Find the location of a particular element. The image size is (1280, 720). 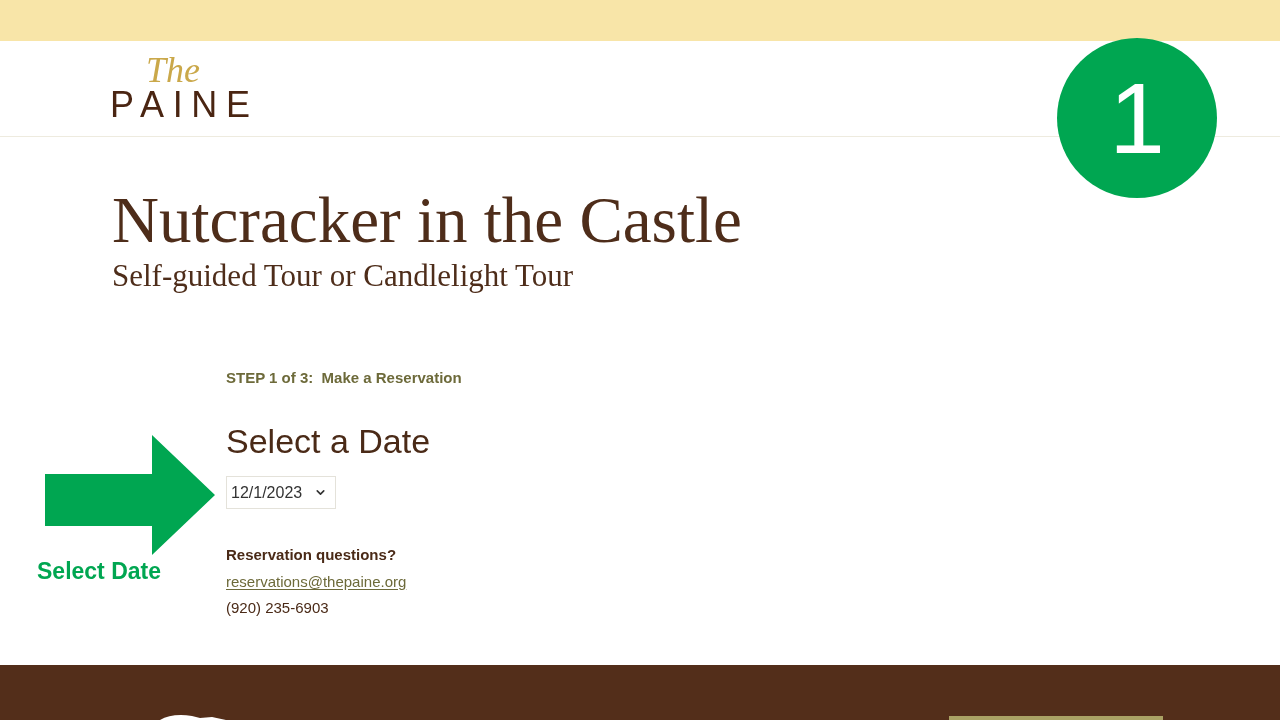

arrow-icon is located at coordinates (130, 495).